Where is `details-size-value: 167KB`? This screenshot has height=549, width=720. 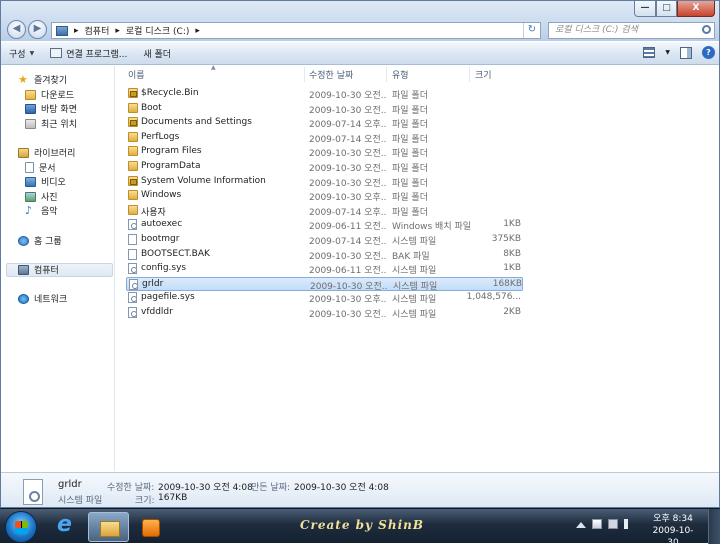
details-size-value: 167KB is located at coordinates (173, 498).